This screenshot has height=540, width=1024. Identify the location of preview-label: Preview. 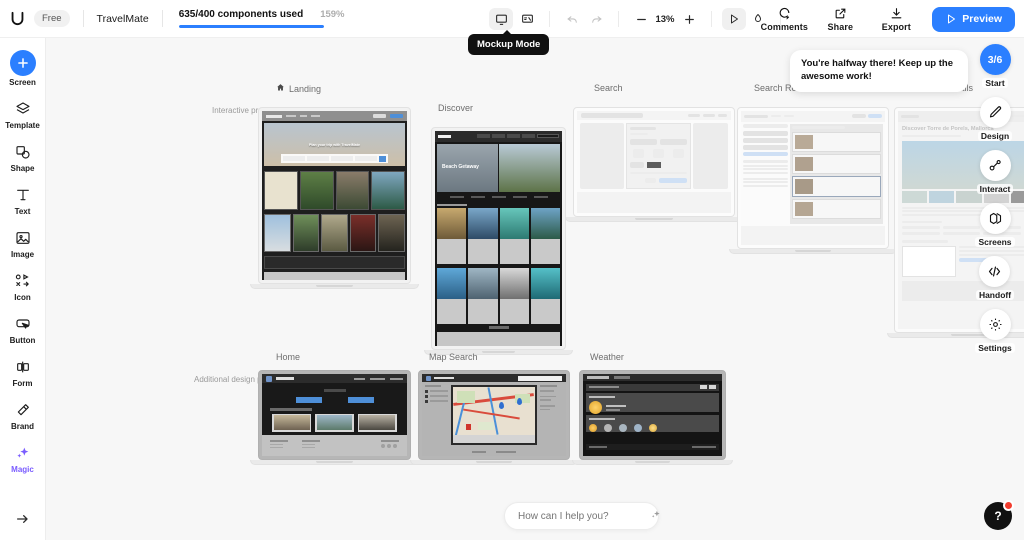
(982, 19).